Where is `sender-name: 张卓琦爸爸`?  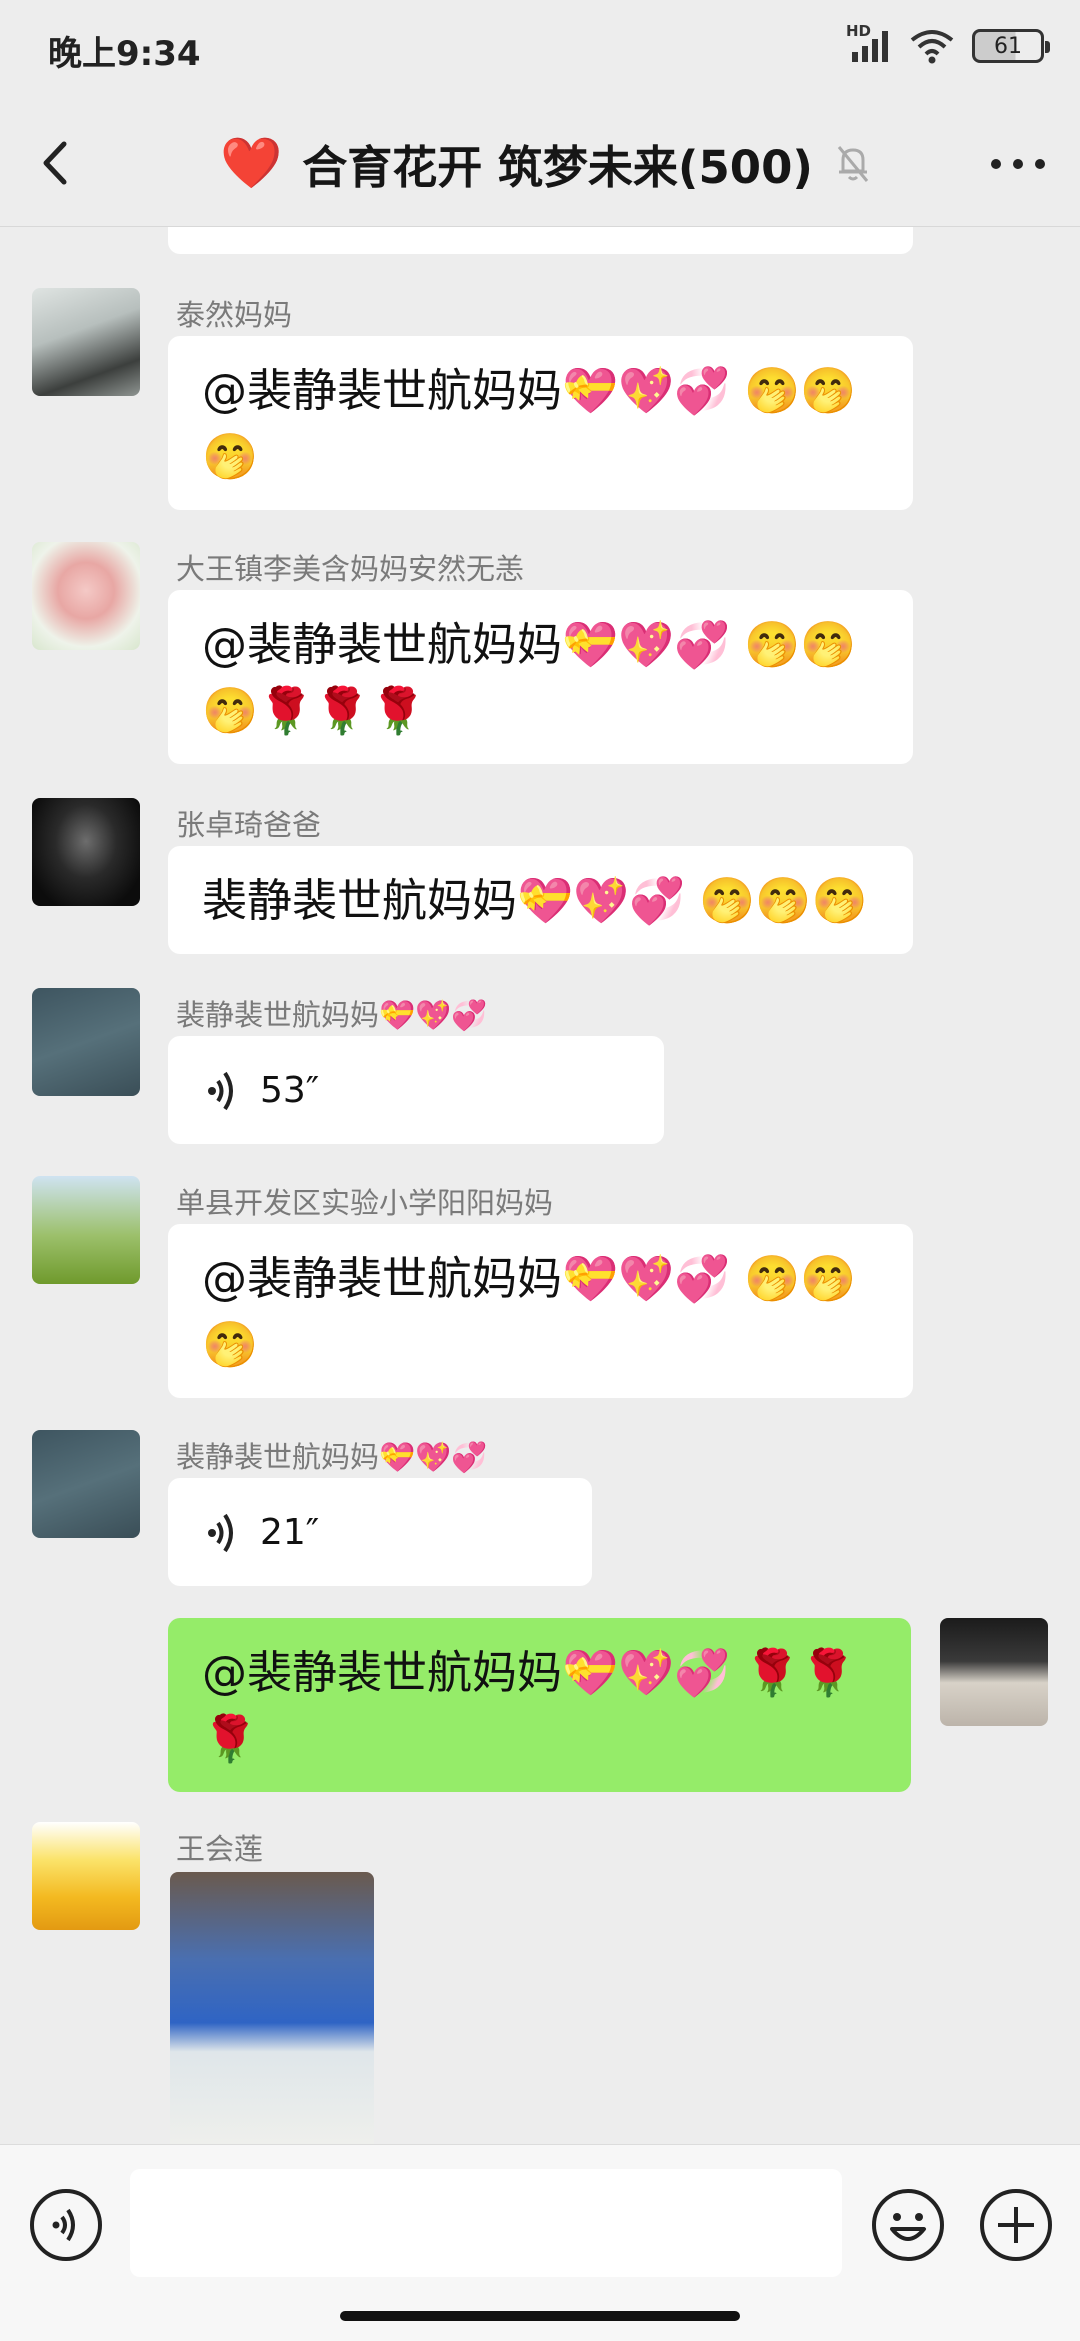 sender-name: 张卓琦爸爸 is located at coordinates (249, 825).